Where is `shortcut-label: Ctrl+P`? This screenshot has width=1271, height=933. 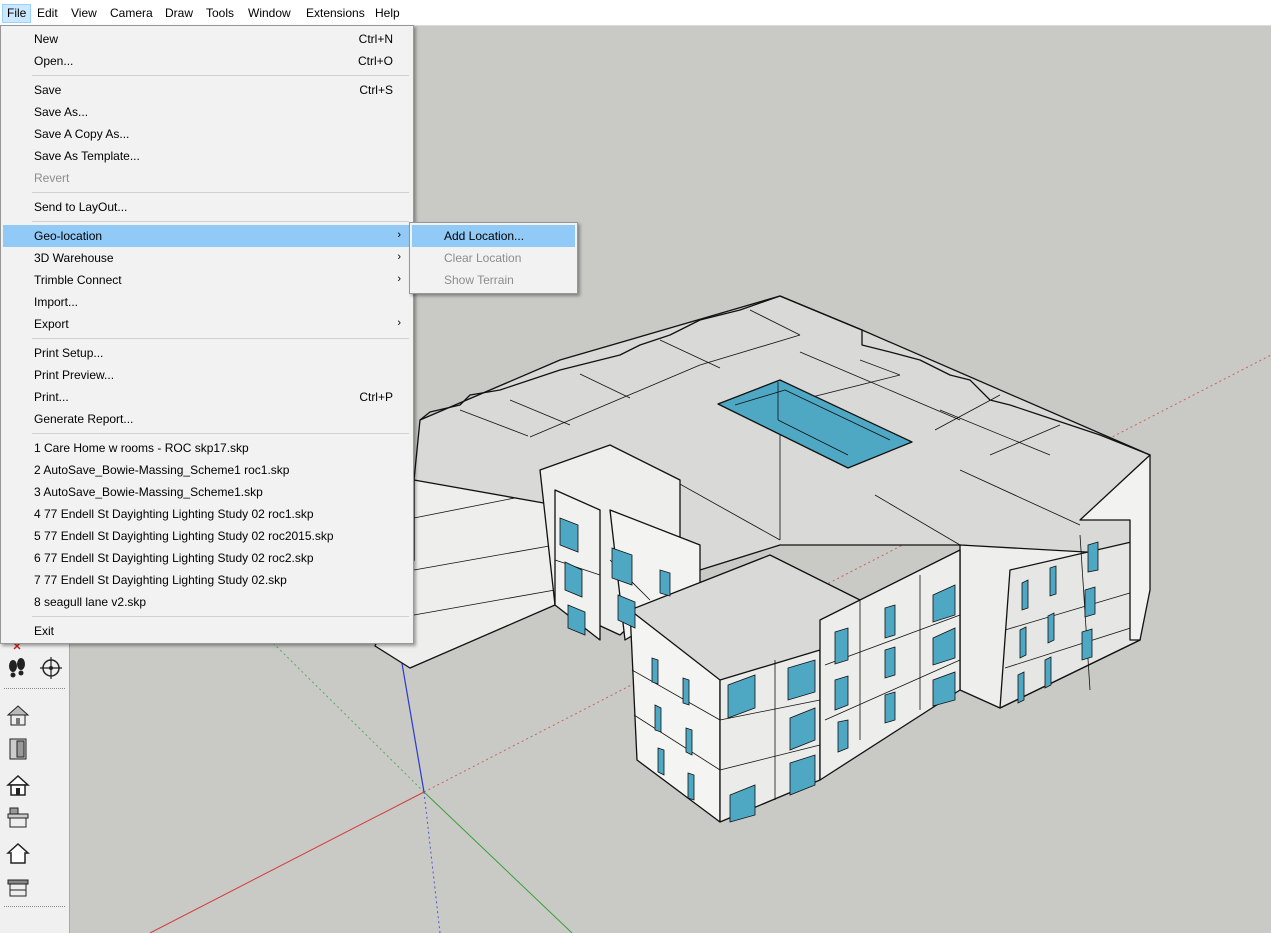 shortcut-label: Ctrl+P is located at coordinates (376, 397).